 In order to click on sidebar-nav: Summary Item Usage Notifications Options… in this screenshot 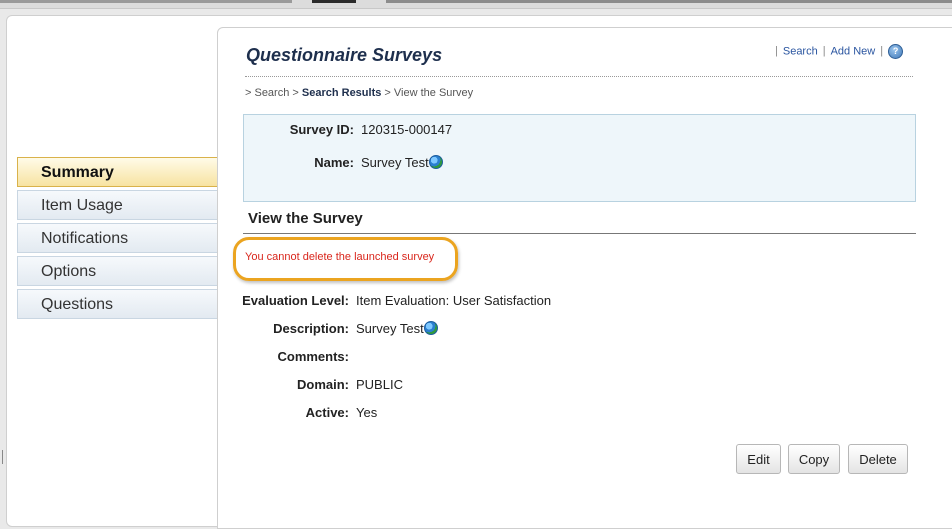, I will do `click(124, 239)`.